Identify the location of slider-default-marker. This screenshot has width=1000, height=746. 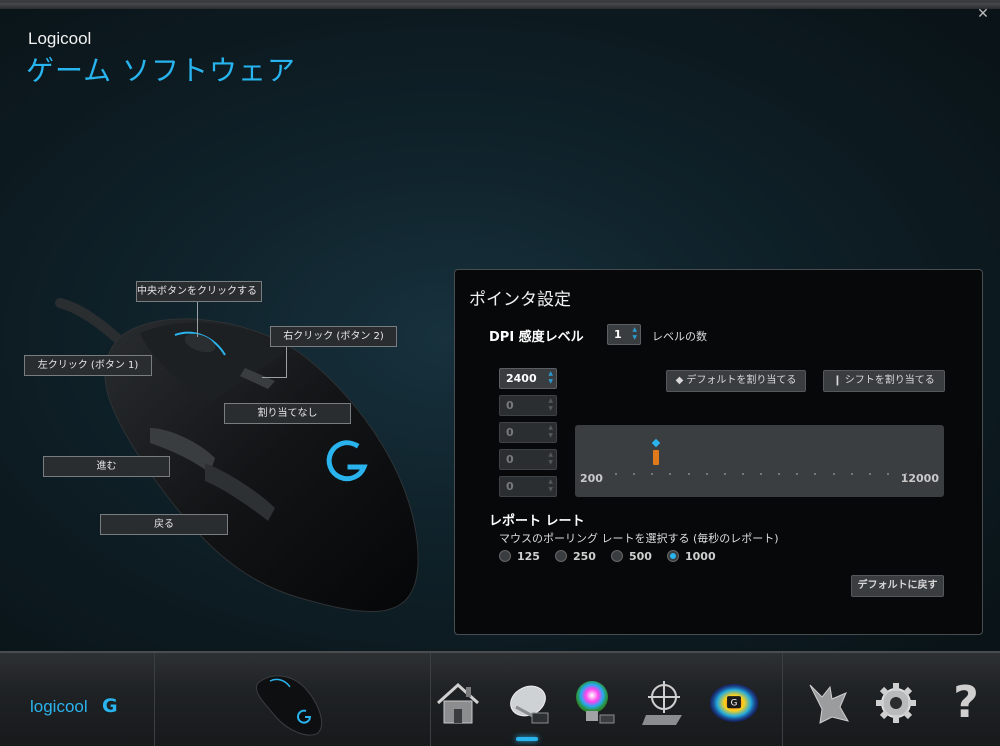
(656, 443).